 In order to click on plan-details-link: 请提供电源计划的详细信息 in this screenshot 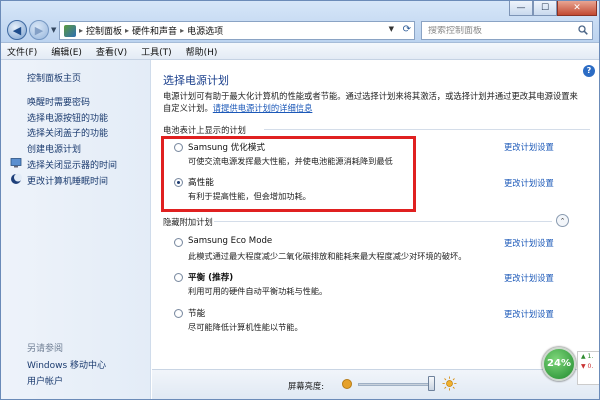, I will do `click(263, 108)`.